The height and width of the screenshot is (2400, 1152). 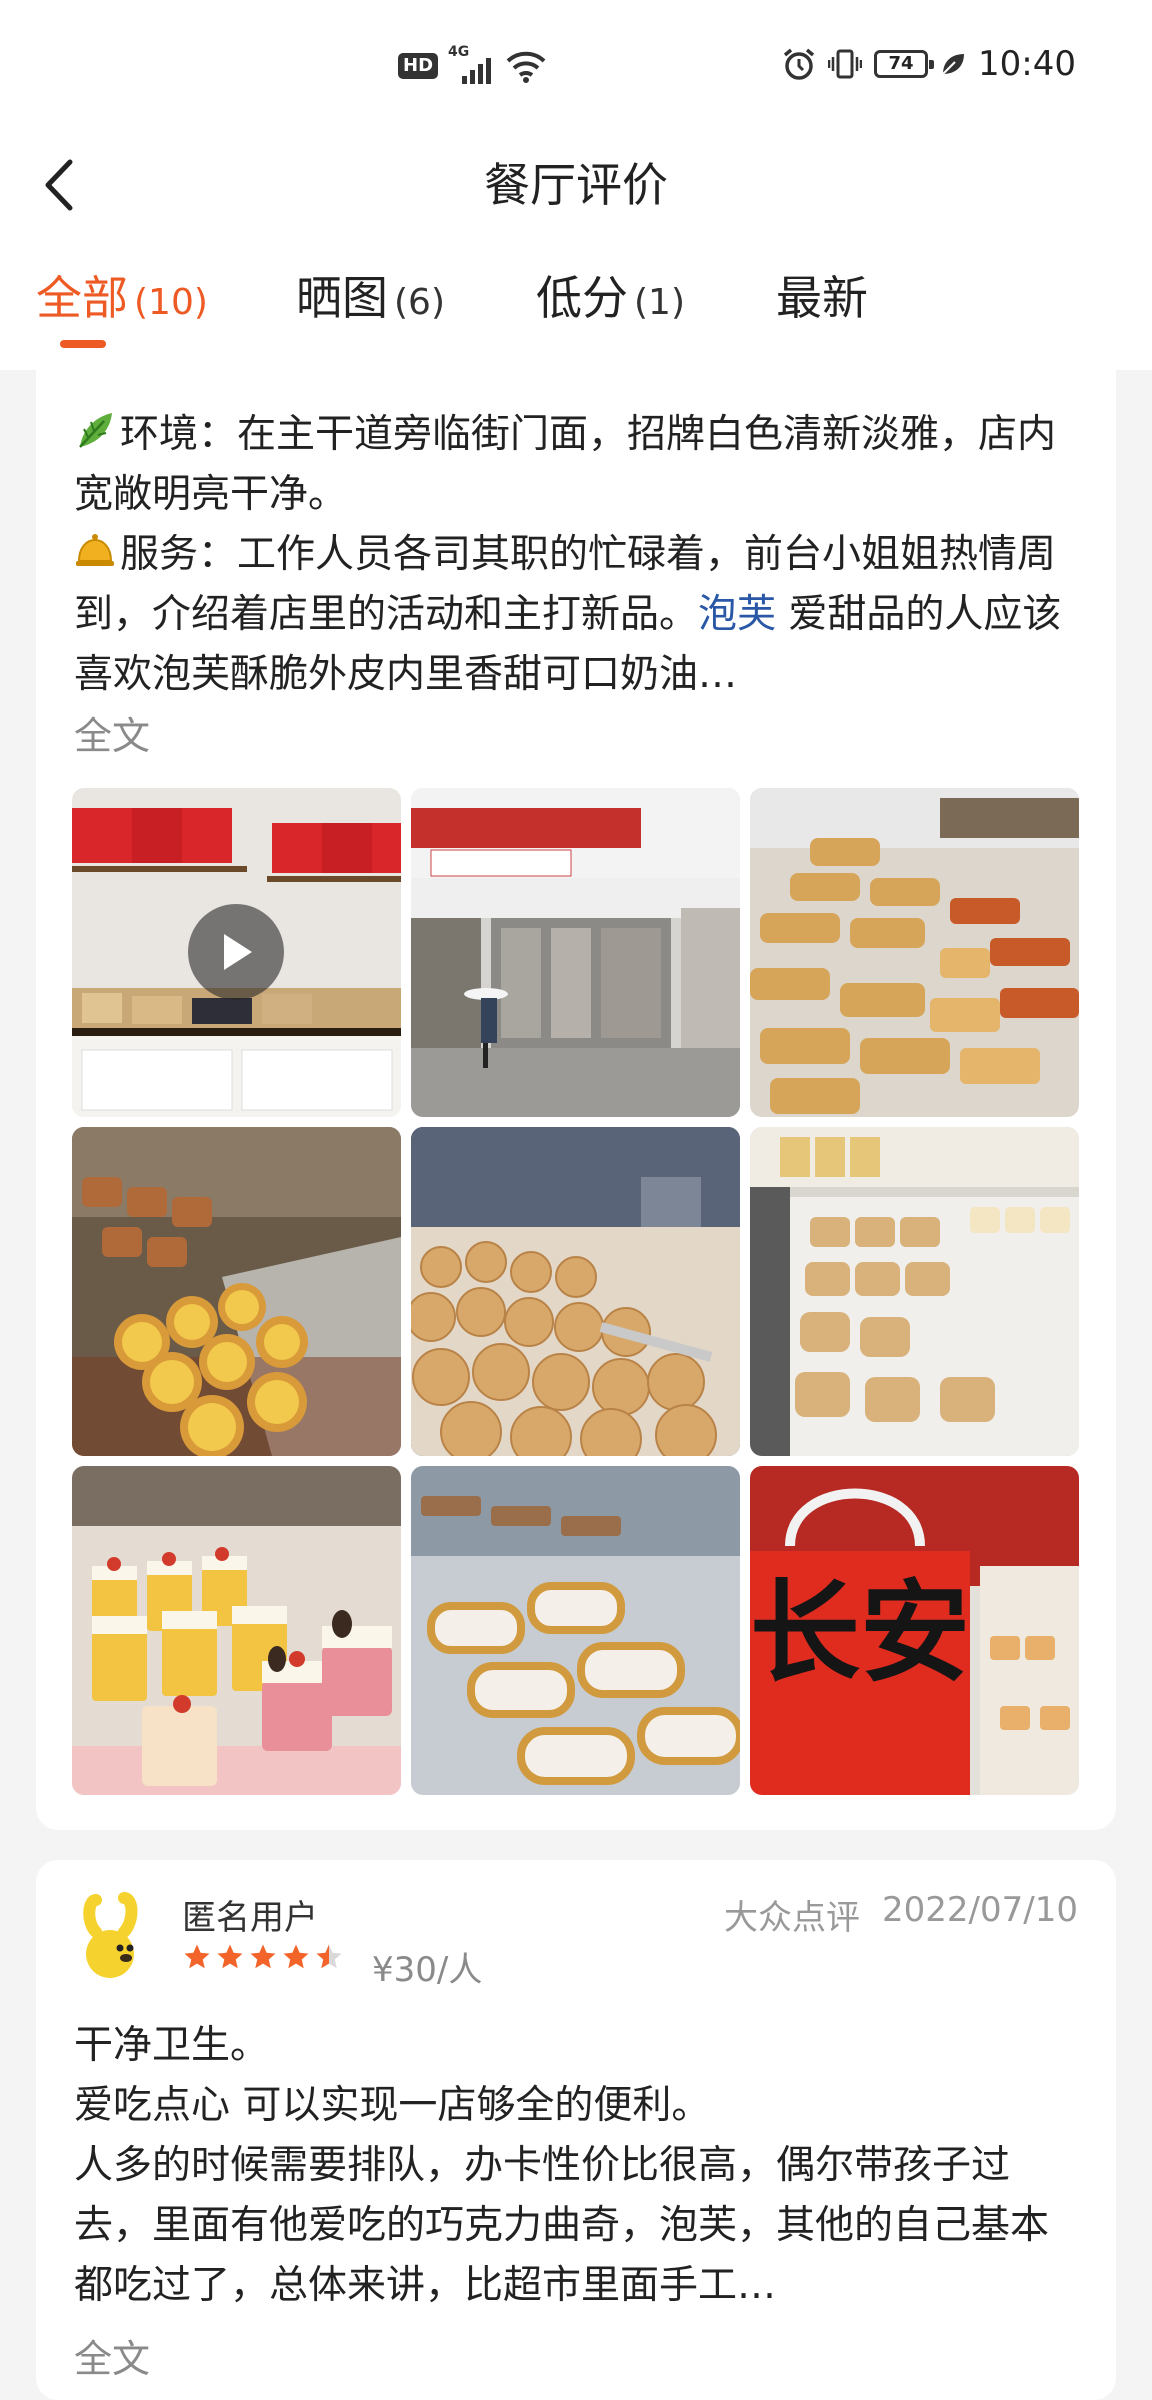 I want to click on dish-link: 泡芙, so click(x=737, y=614).